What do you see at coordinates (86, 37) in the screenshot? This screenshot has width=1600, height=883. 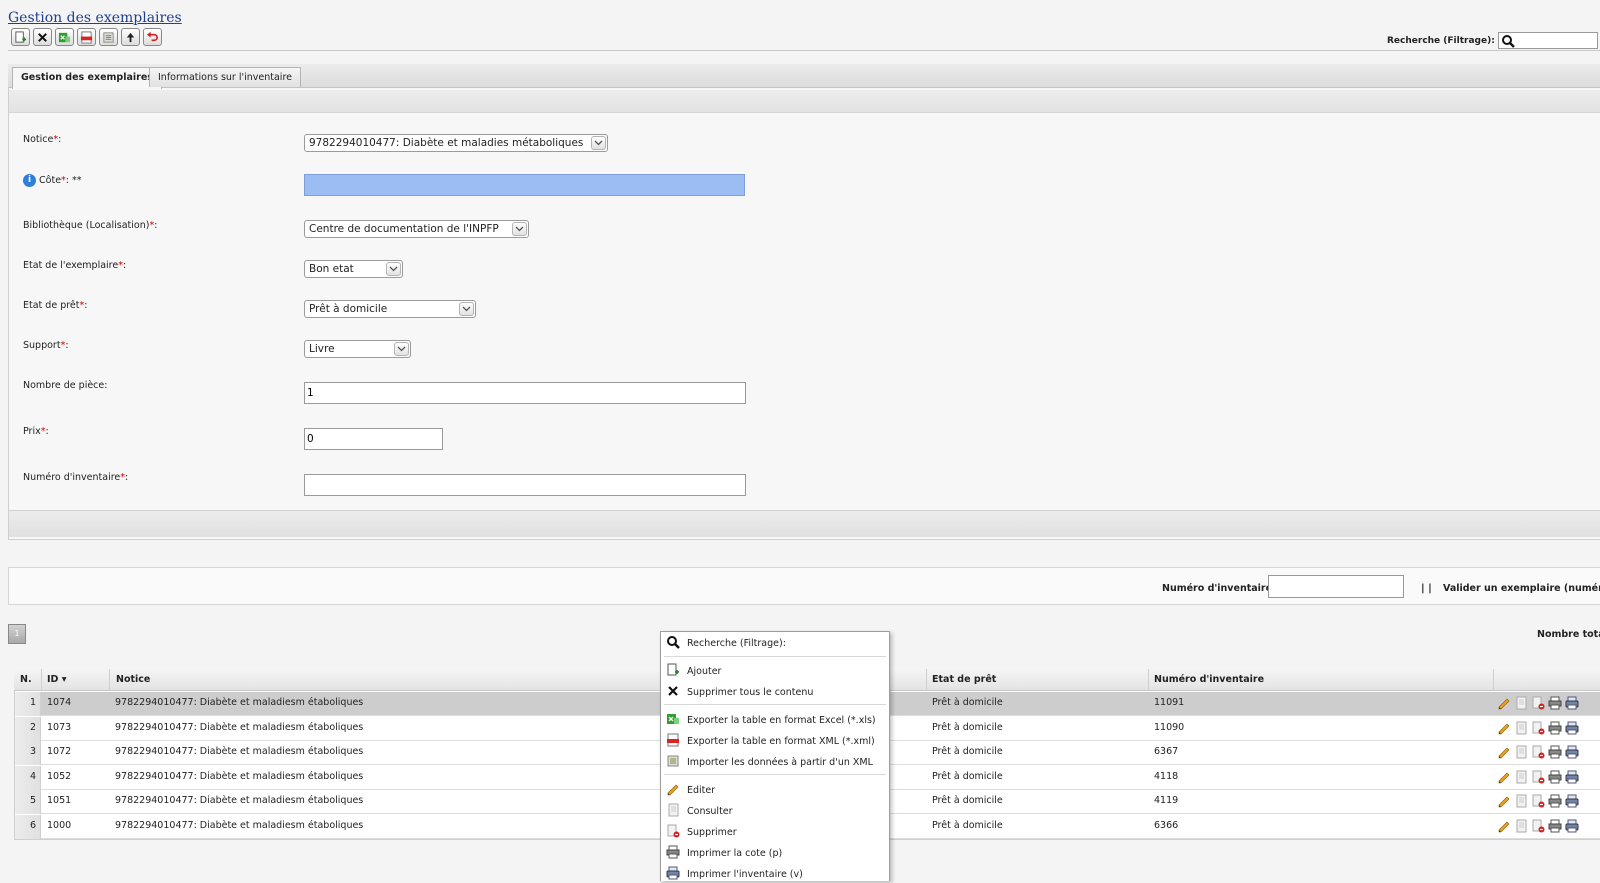 I see `export-xml-button` at bounding box center [86, 37].